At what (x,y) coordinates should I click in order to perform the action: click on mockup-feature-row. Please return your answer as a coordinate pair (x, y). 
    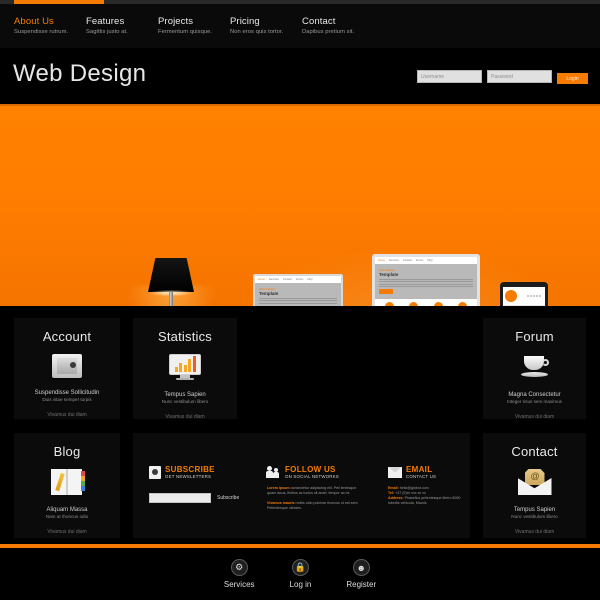
    Looking at the image, I should click on (426, 302).